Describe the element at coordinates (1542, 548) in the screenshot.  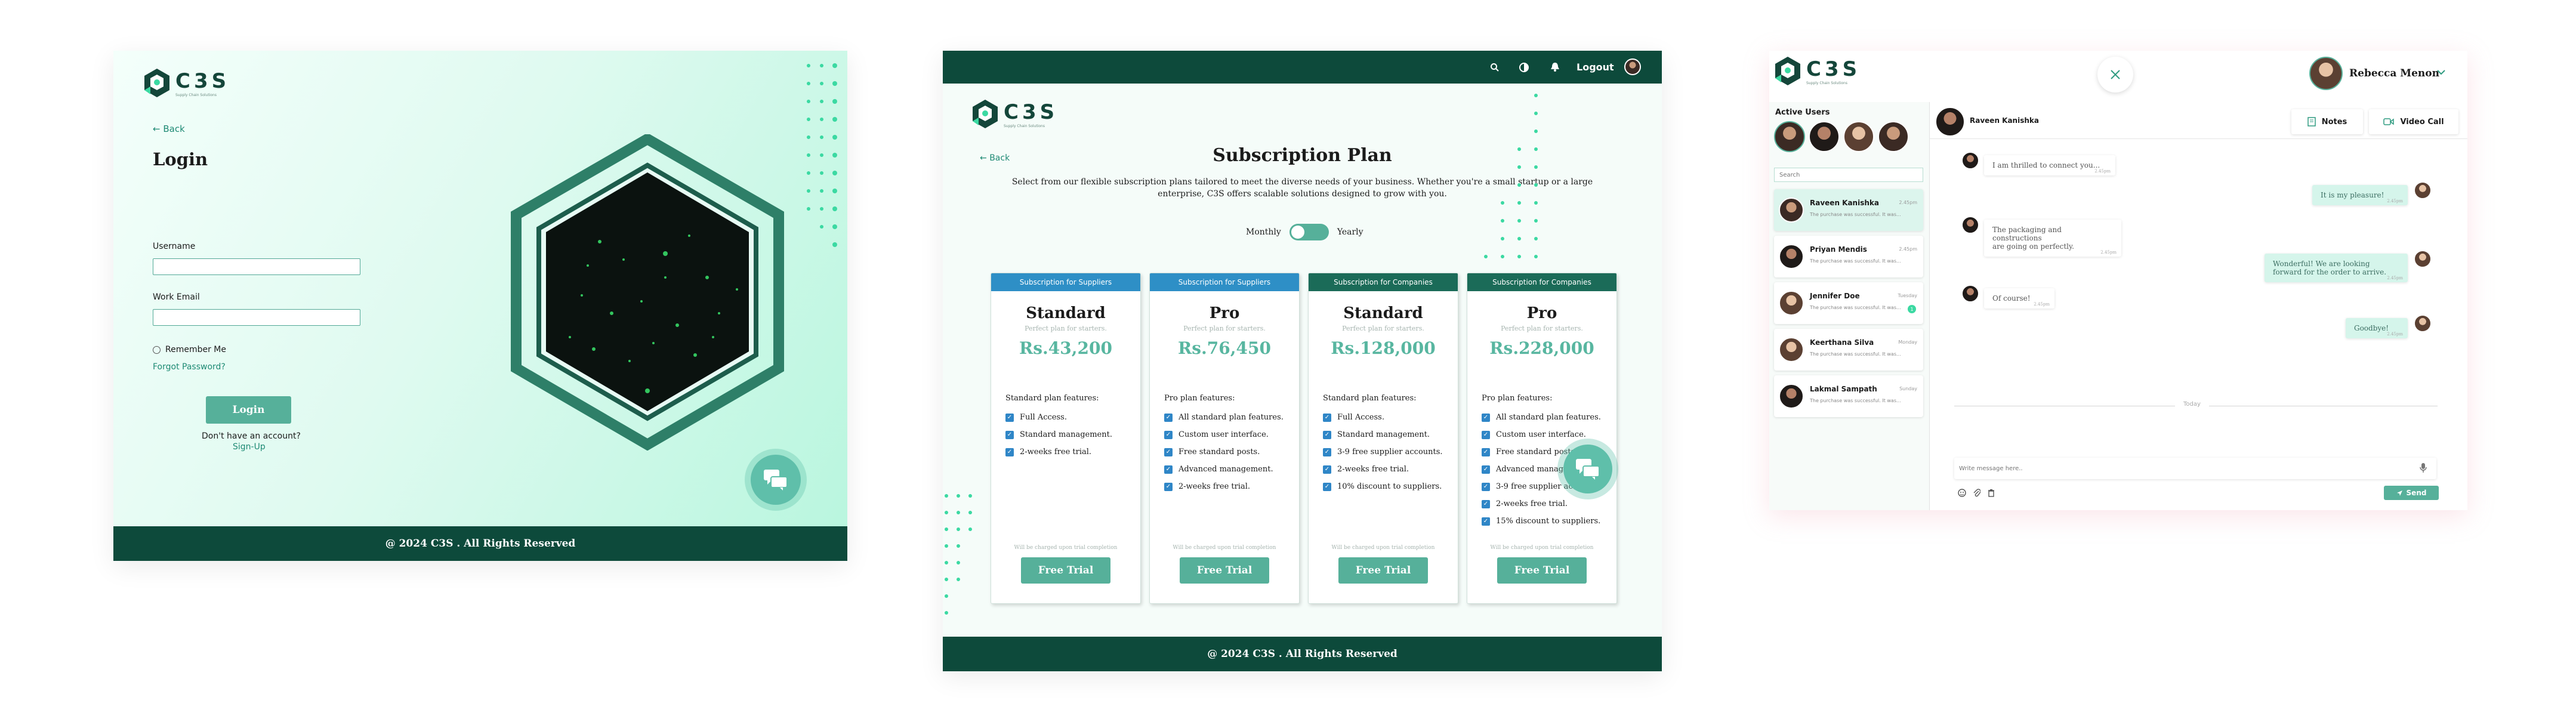
I see `charge-note: Will be charged upon trial completion` at that location.